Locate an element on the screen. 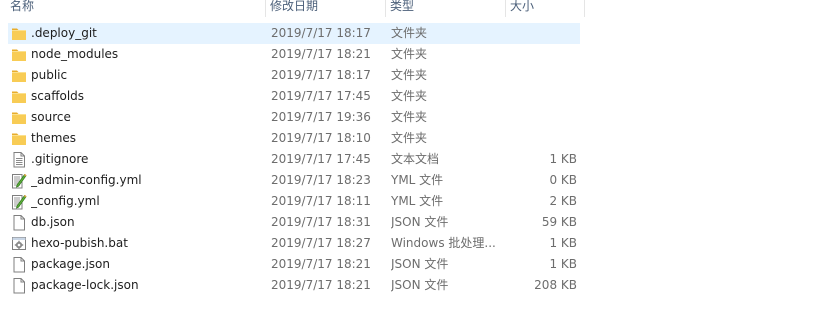 The image size is (822, 324). folder-row: public 2019/7/17 18:17 文件夹 is located at coordinates (292, 75).